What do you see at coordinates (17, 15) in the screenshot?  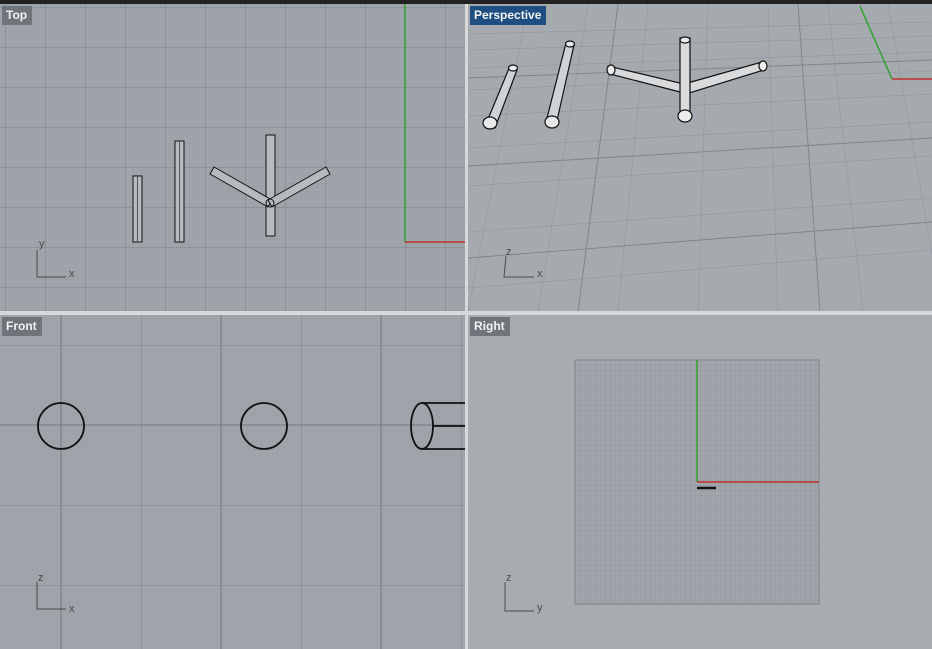 I see `viewport-label-top: Top` at bounding box center [17, 15].